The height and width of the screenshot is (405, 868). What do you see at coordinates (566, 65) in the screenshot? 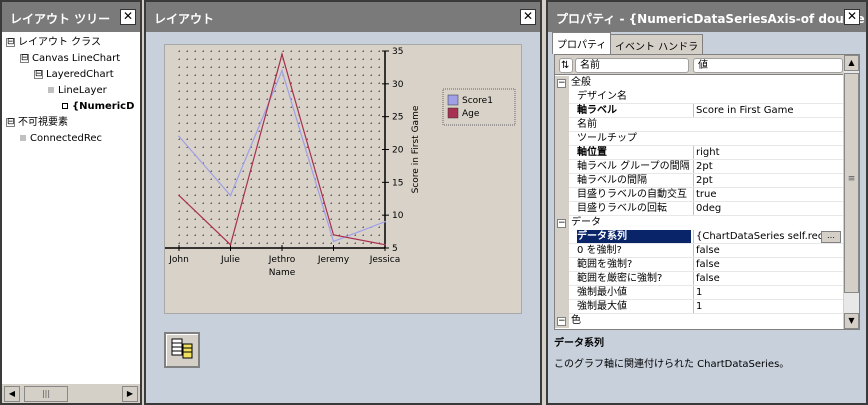
I see `sort-icon: ⇅` at bounding box center [566, 65].